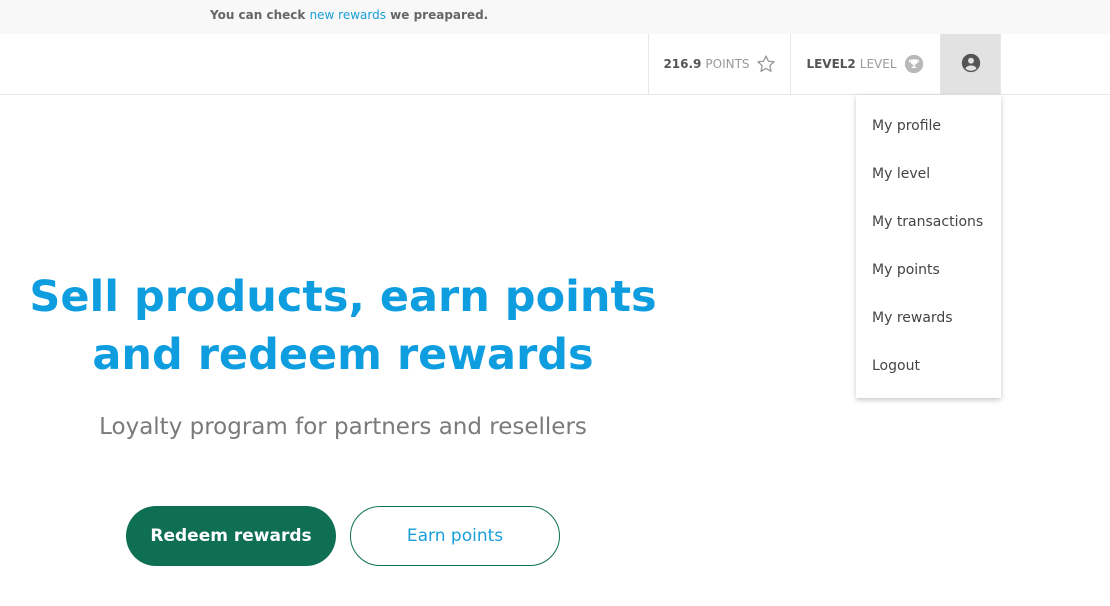 This screenshot has width=1110, height=606. I want to click on earn-points-button: Earn points, so click(455, 536).